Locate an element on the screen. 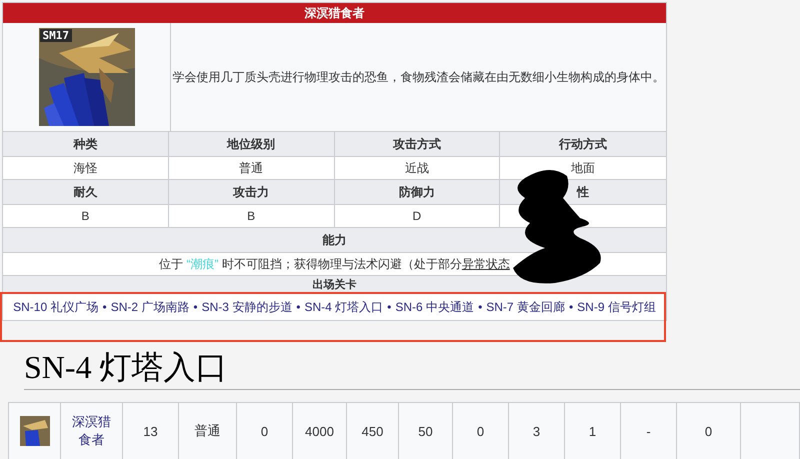 This screenshot has width=800, height=459. table-cell: 3 is located at coordinates (536, 431).